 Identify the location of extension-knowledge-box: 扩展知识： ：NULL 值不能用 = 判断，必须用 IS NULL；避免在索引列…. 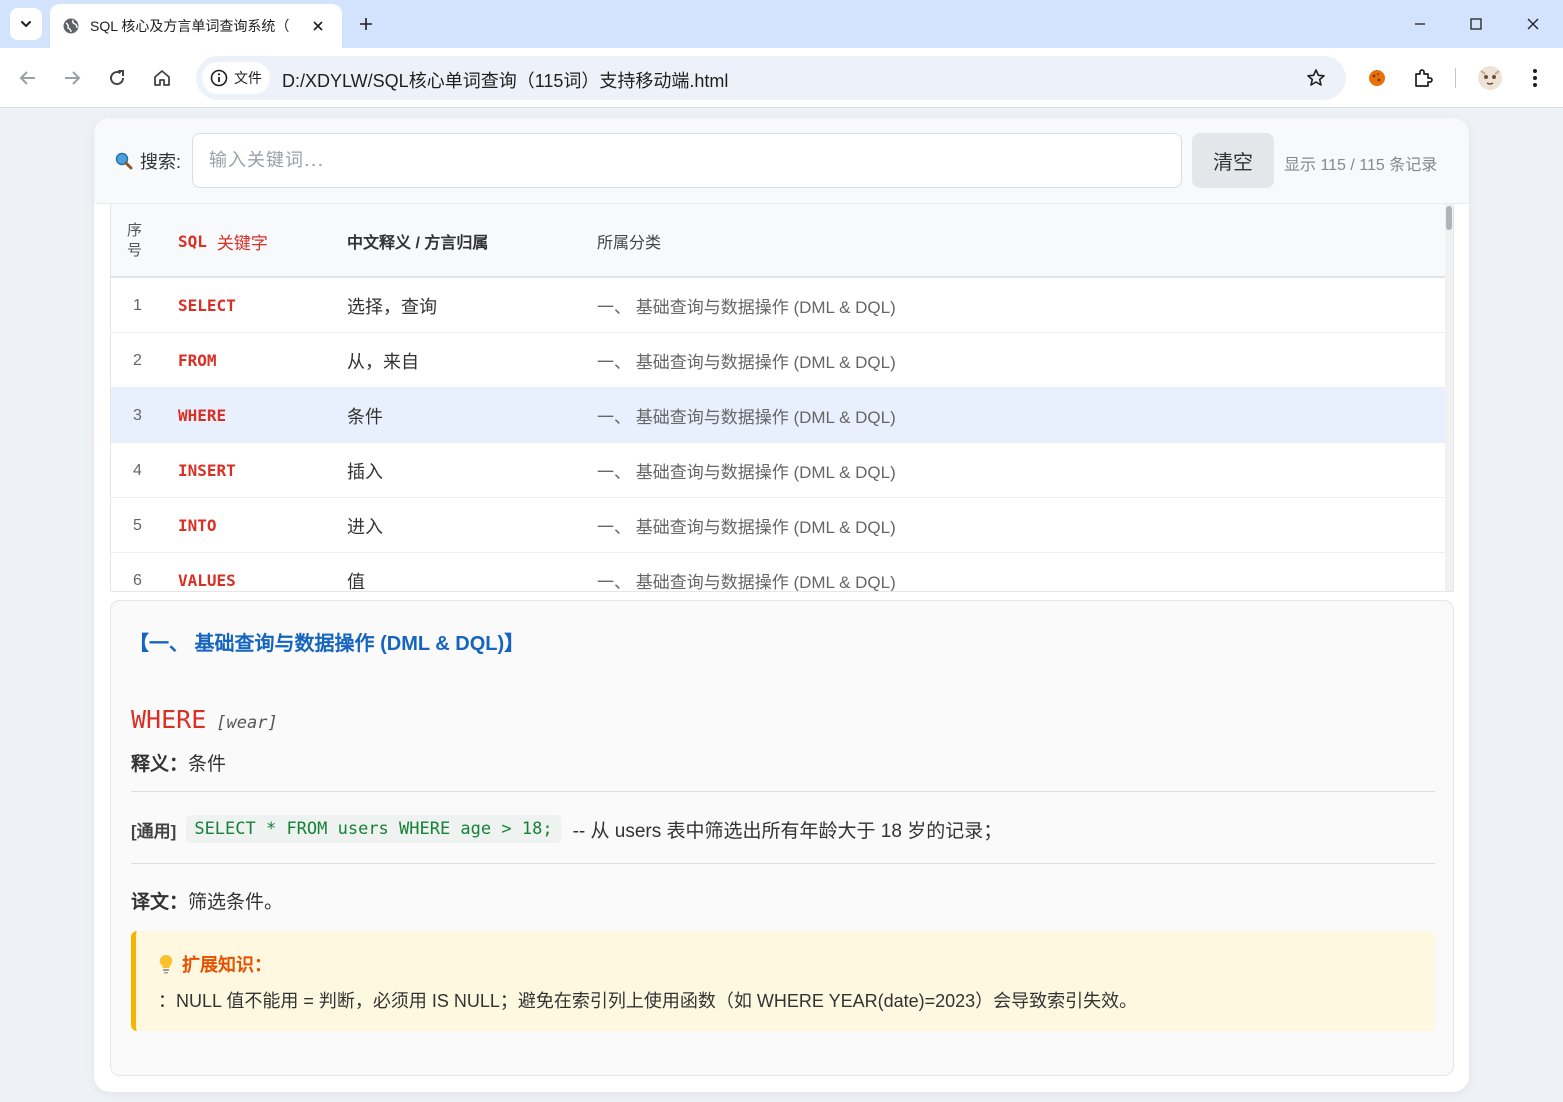
(783, 981).